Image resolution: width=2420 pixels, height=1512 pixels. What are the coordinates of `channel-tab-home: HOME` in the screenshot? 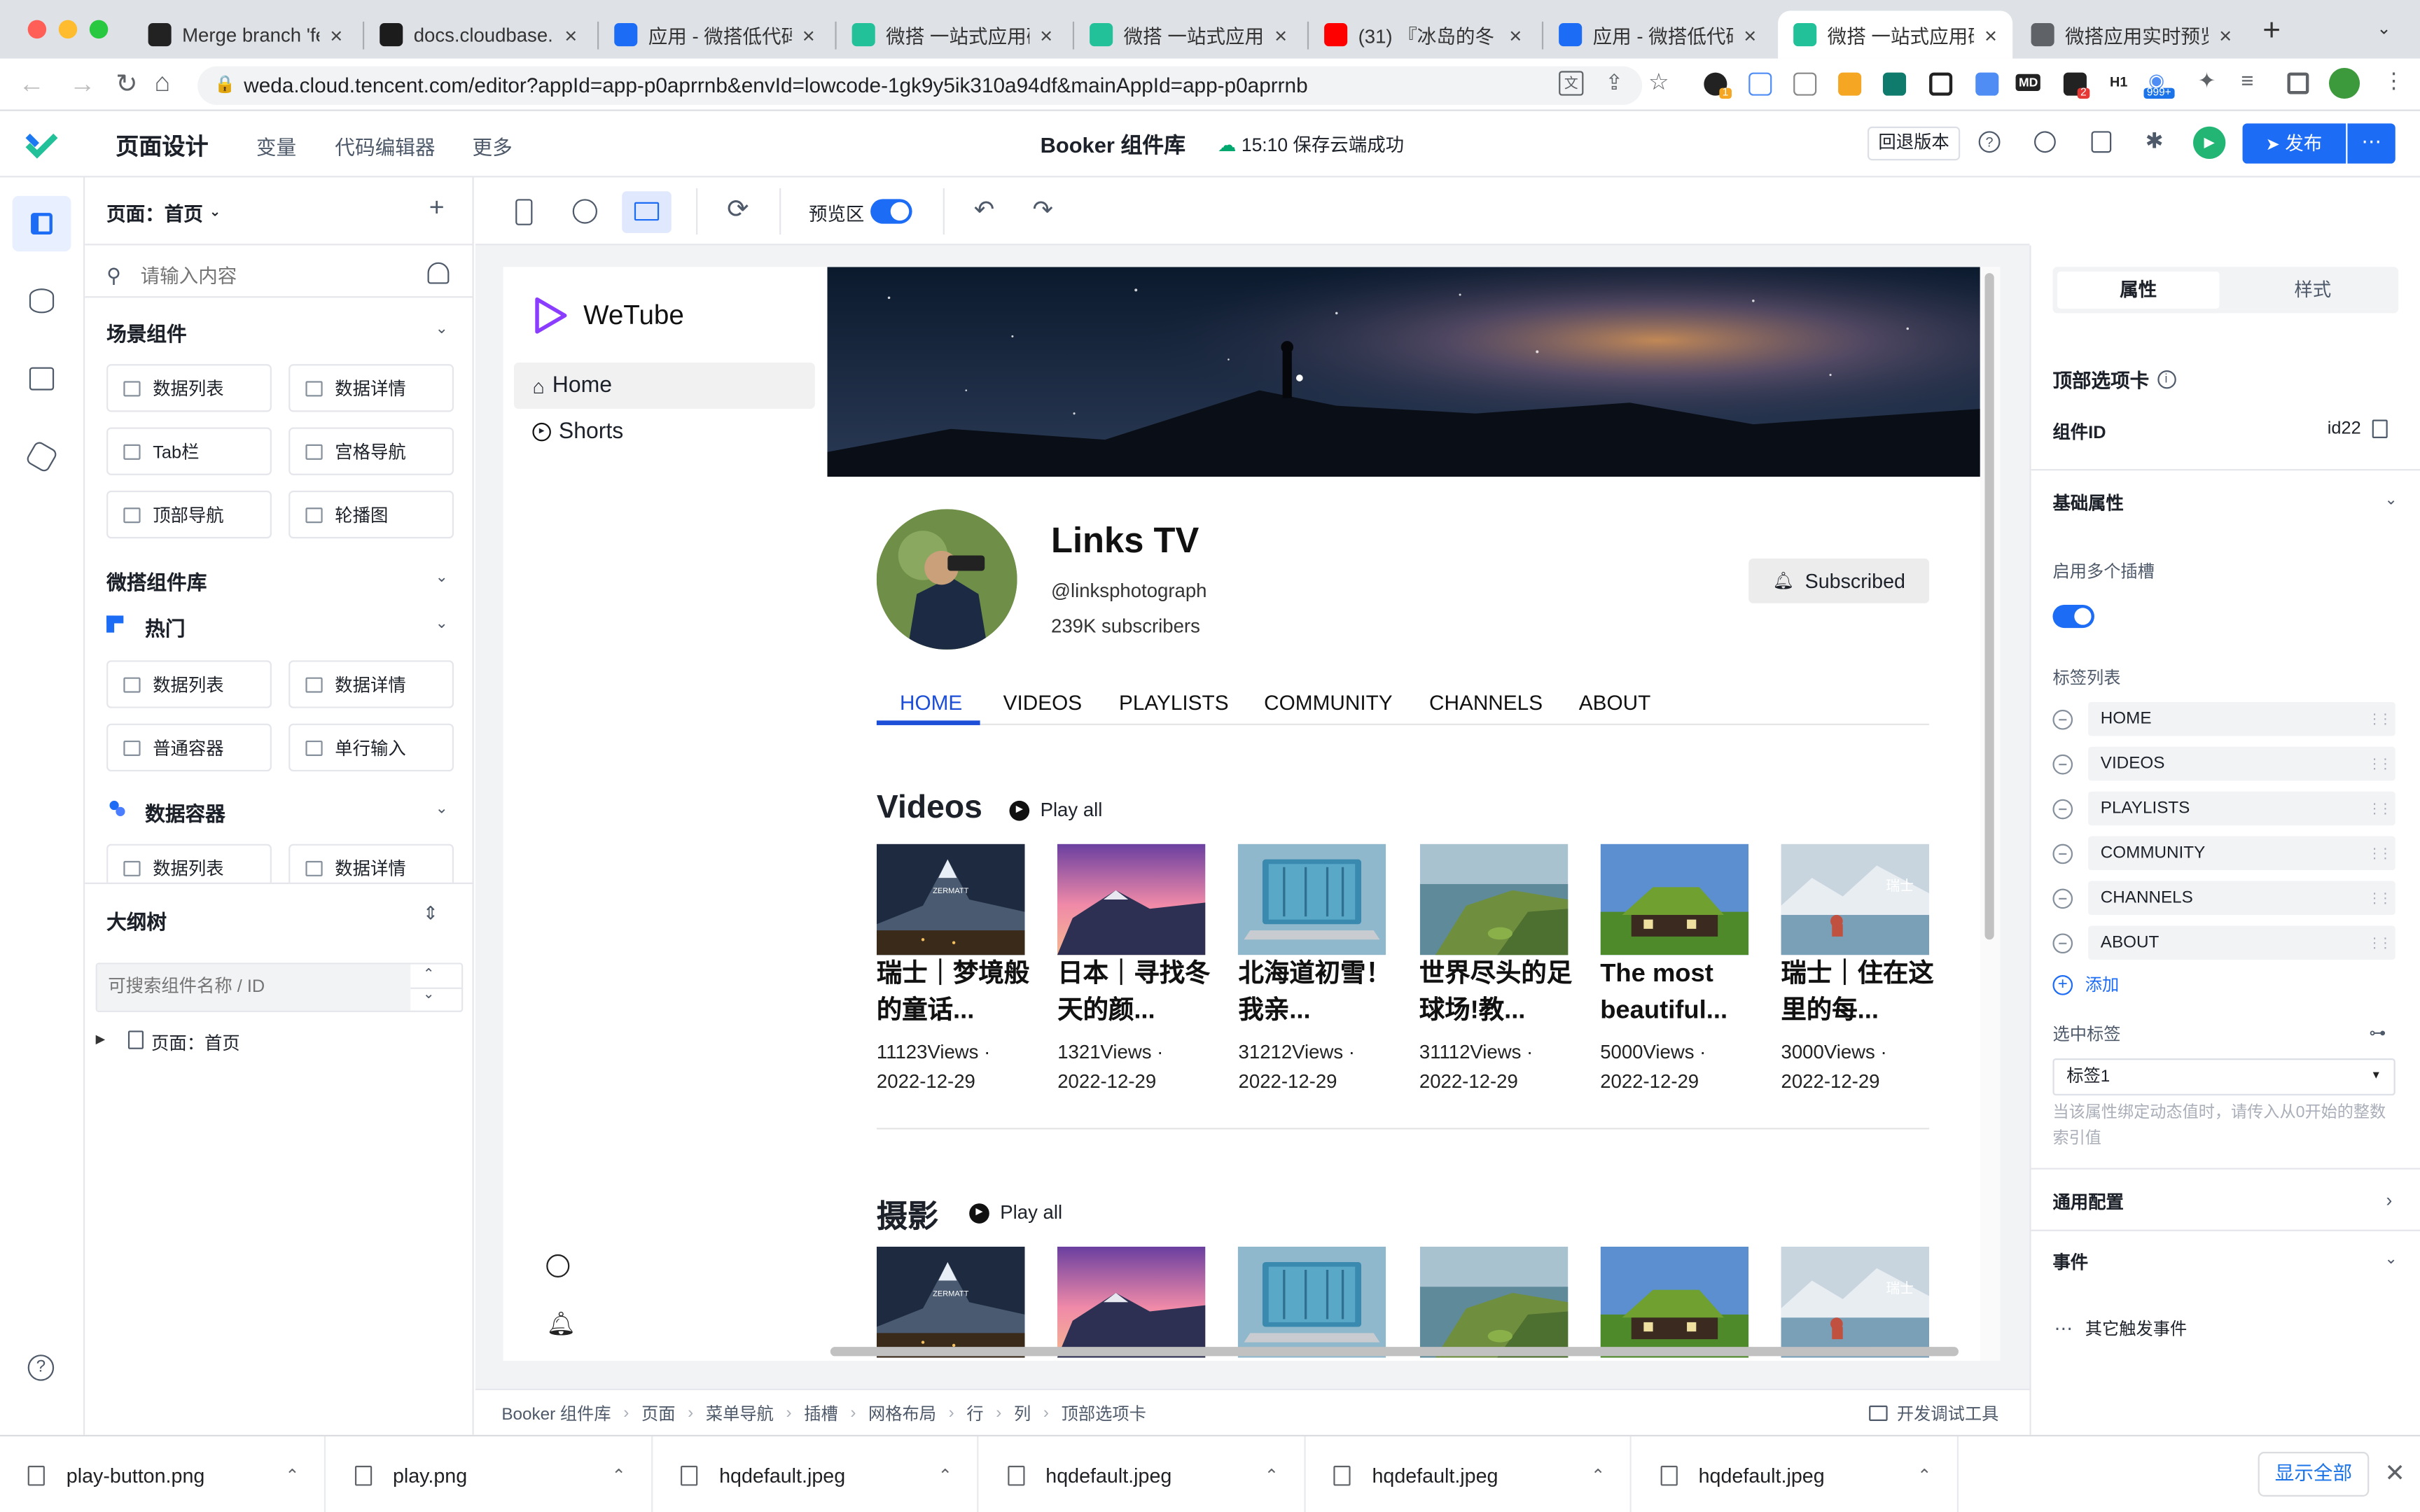 It's located at (931, 702).